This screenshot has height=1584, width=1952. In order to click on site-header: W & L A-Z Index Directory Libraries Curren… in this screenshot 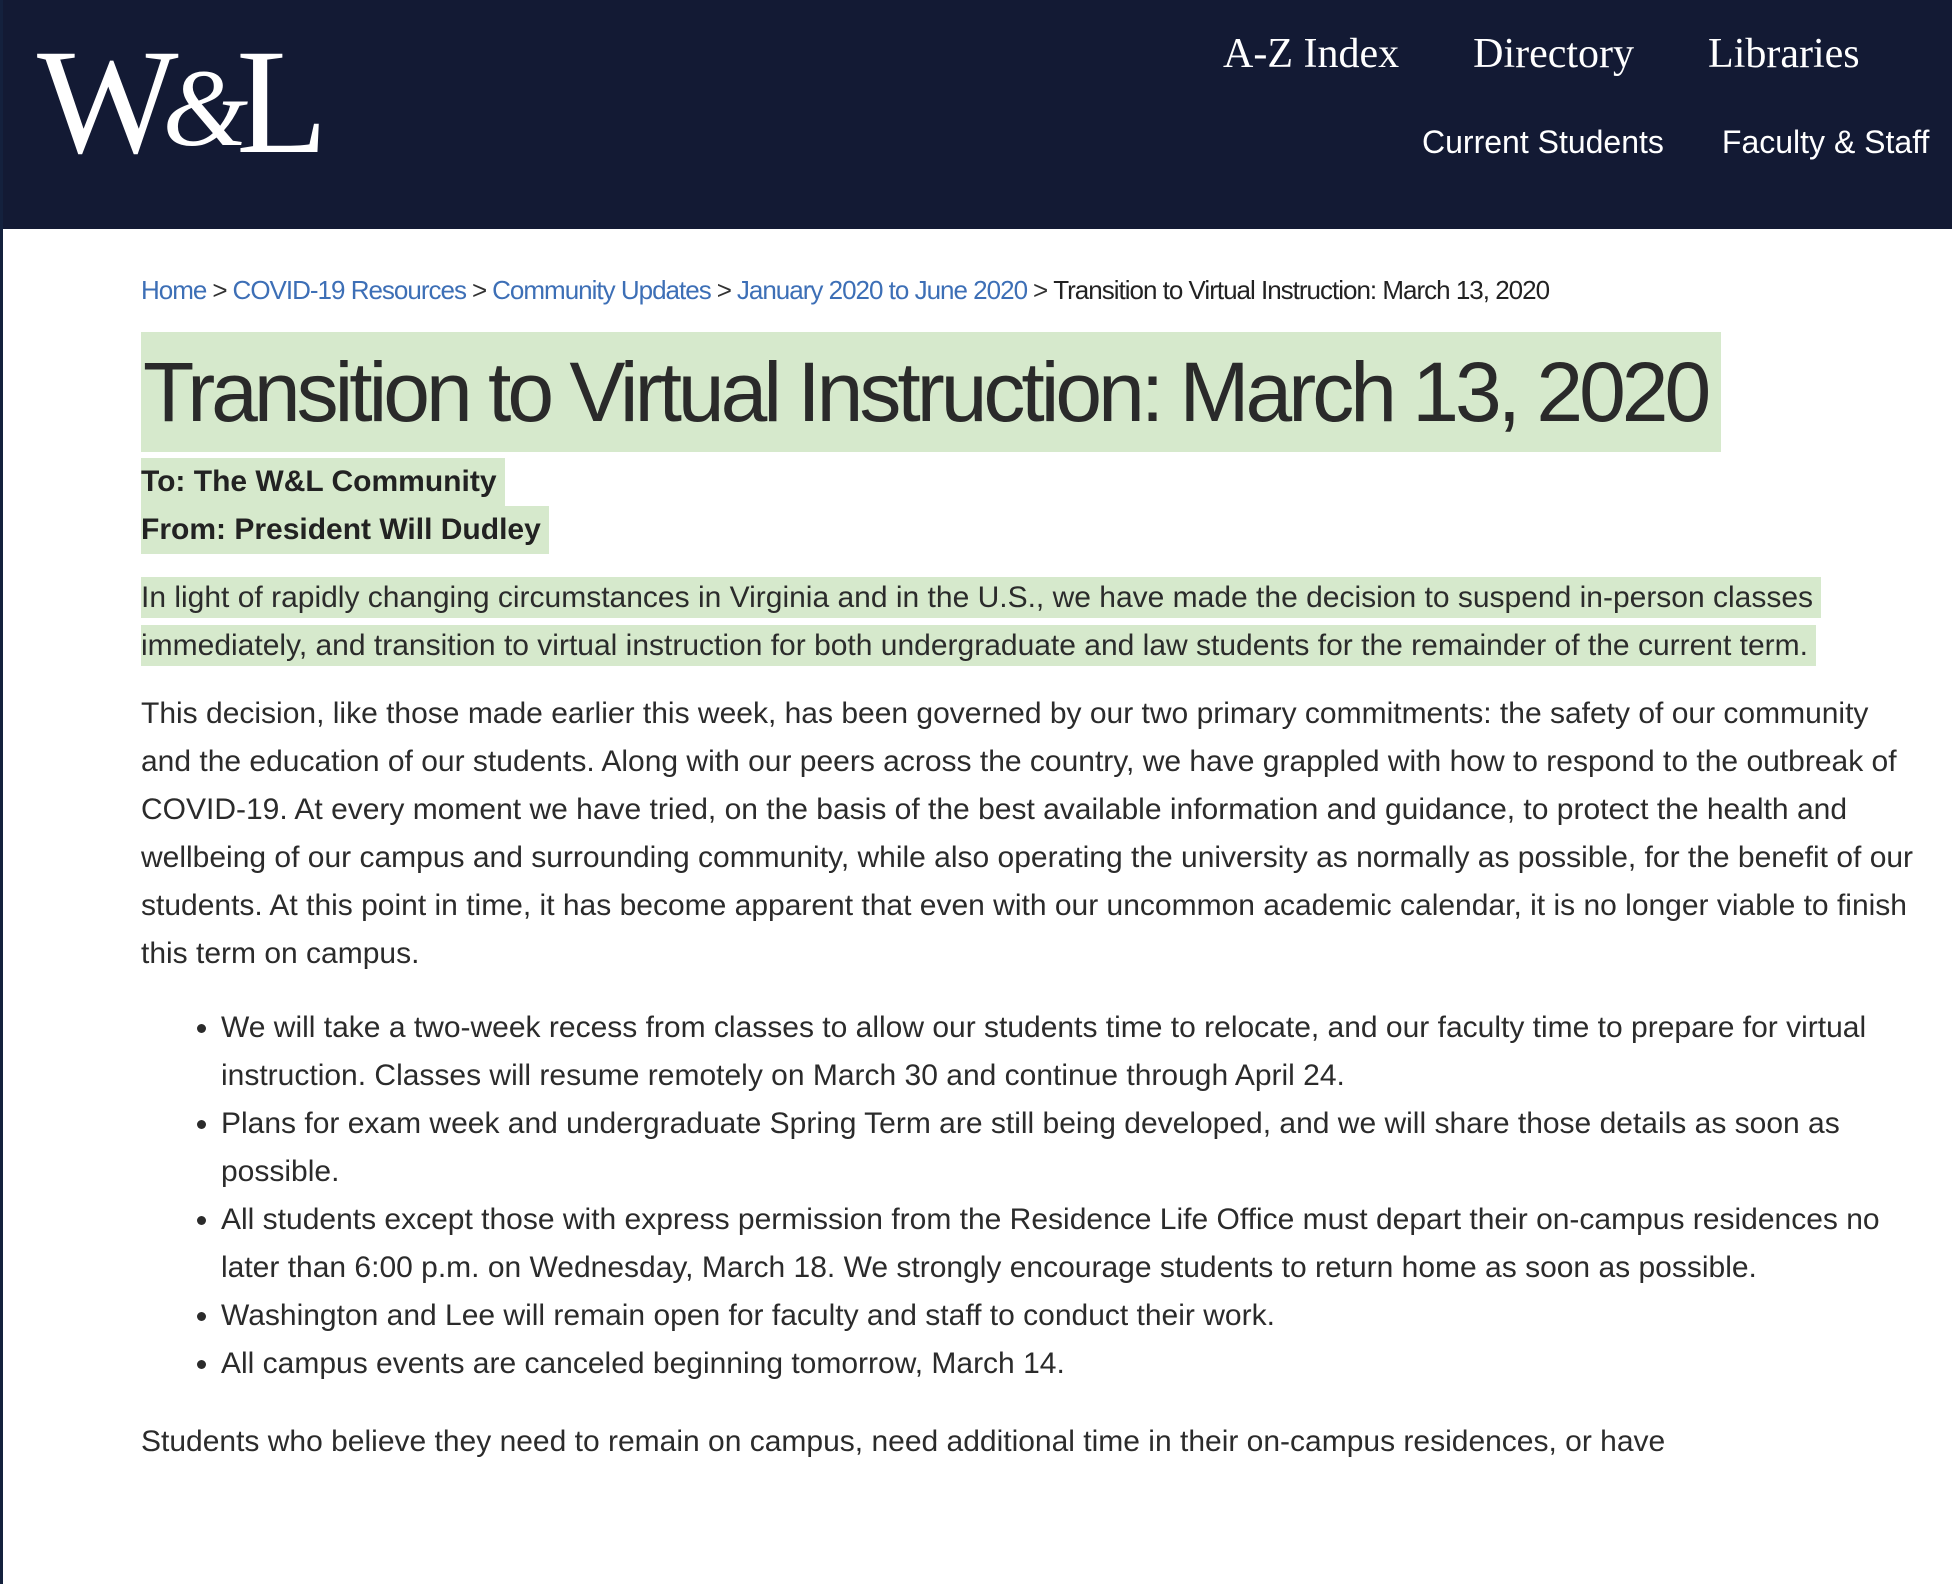, I will do `click(977, 114)`.